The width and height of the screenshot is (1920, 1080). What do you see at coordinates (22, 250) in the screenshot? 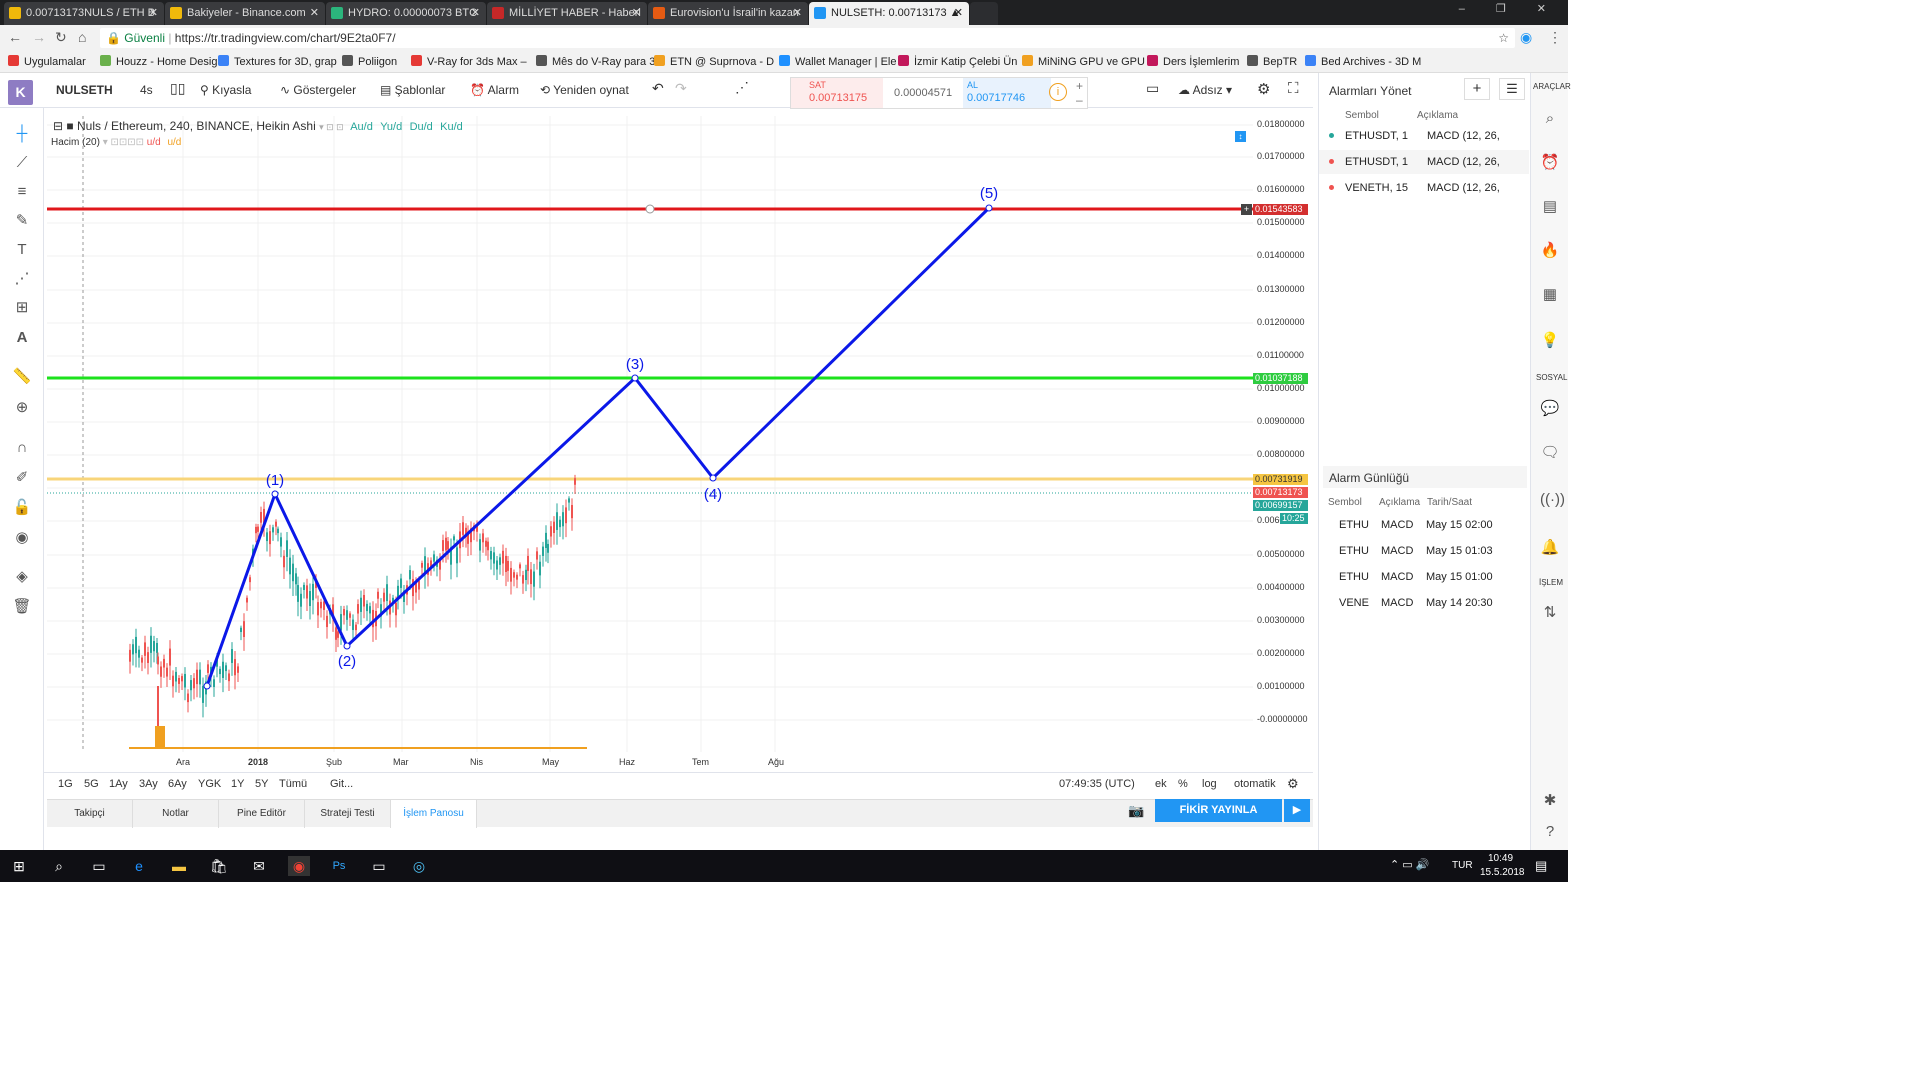
I see `text-icon: T` at bounding box center [22, 250].